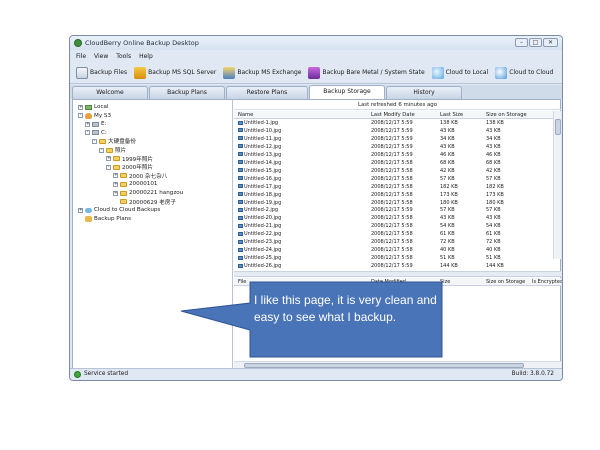  I want to click on table-row: Untitled-15.jpg 2008/12/17 5:58 42 KB 42 KB, so click(397, 171).